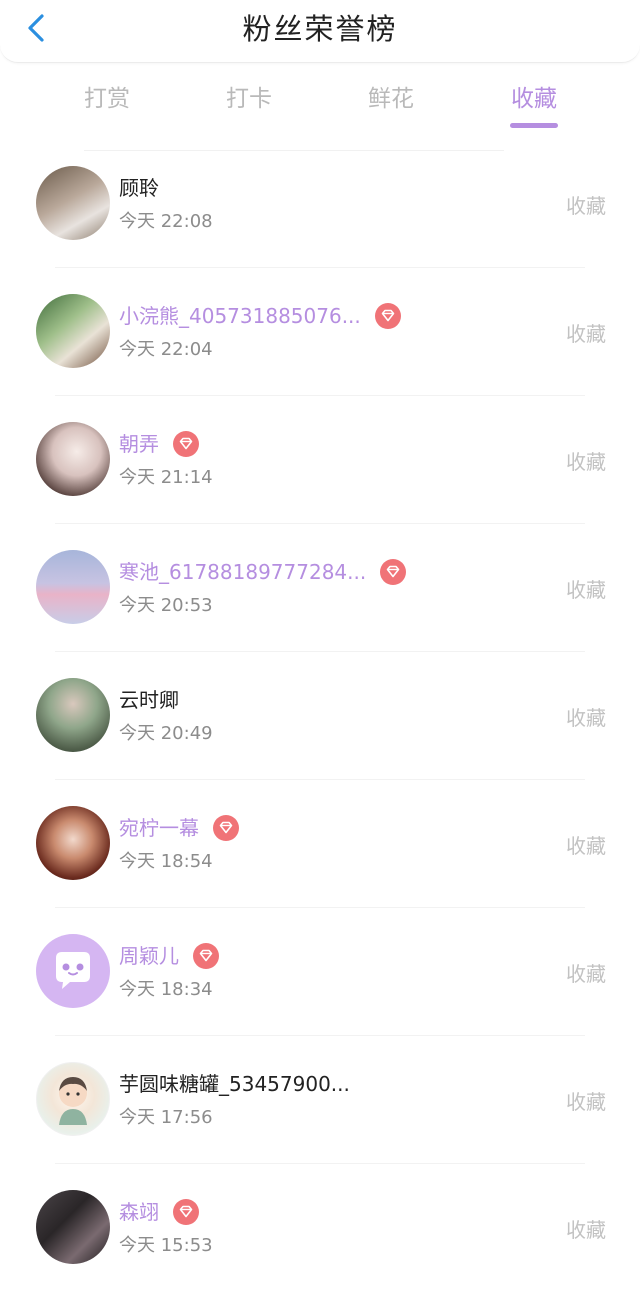  What do you see at coordinates (166, 605) in the screenshot?
I see `timestamp: 今天 20:53` at bounding box center [166, 605].